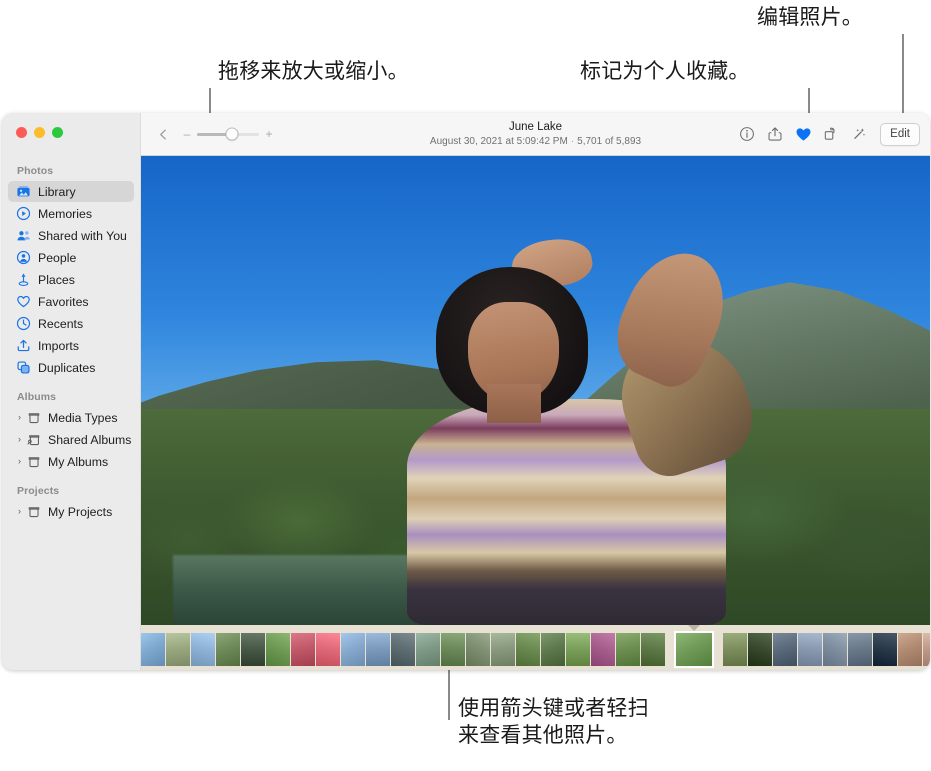 The image size is (931, 771). I want to click on heart-icon, so click(23, 301).